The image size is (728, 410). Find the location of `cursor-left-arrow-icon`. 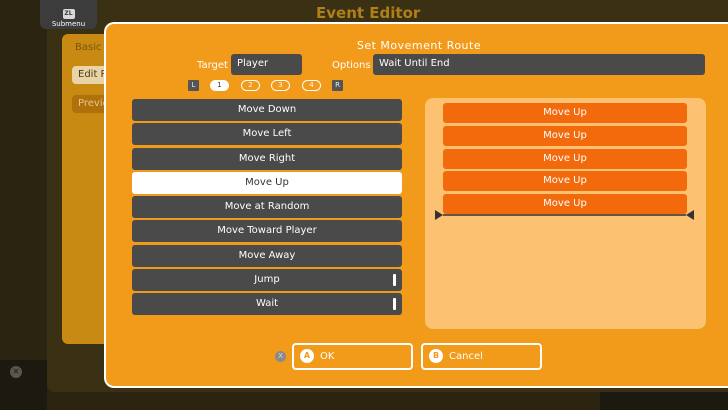

cursor-left-arrow-icon is located at coordinates (439, 215).